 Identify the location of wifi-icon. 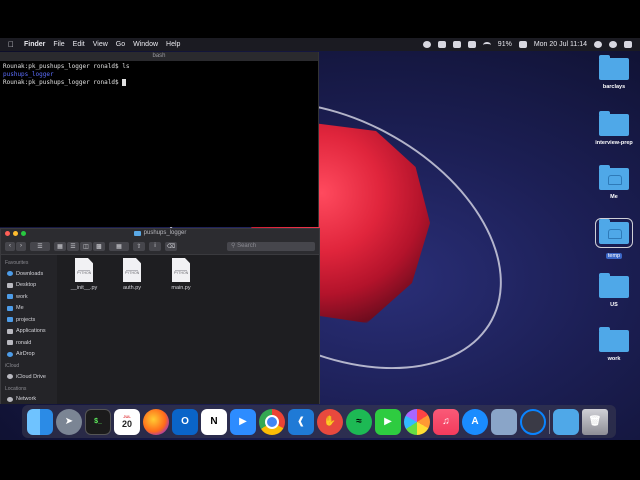
(486, 44).